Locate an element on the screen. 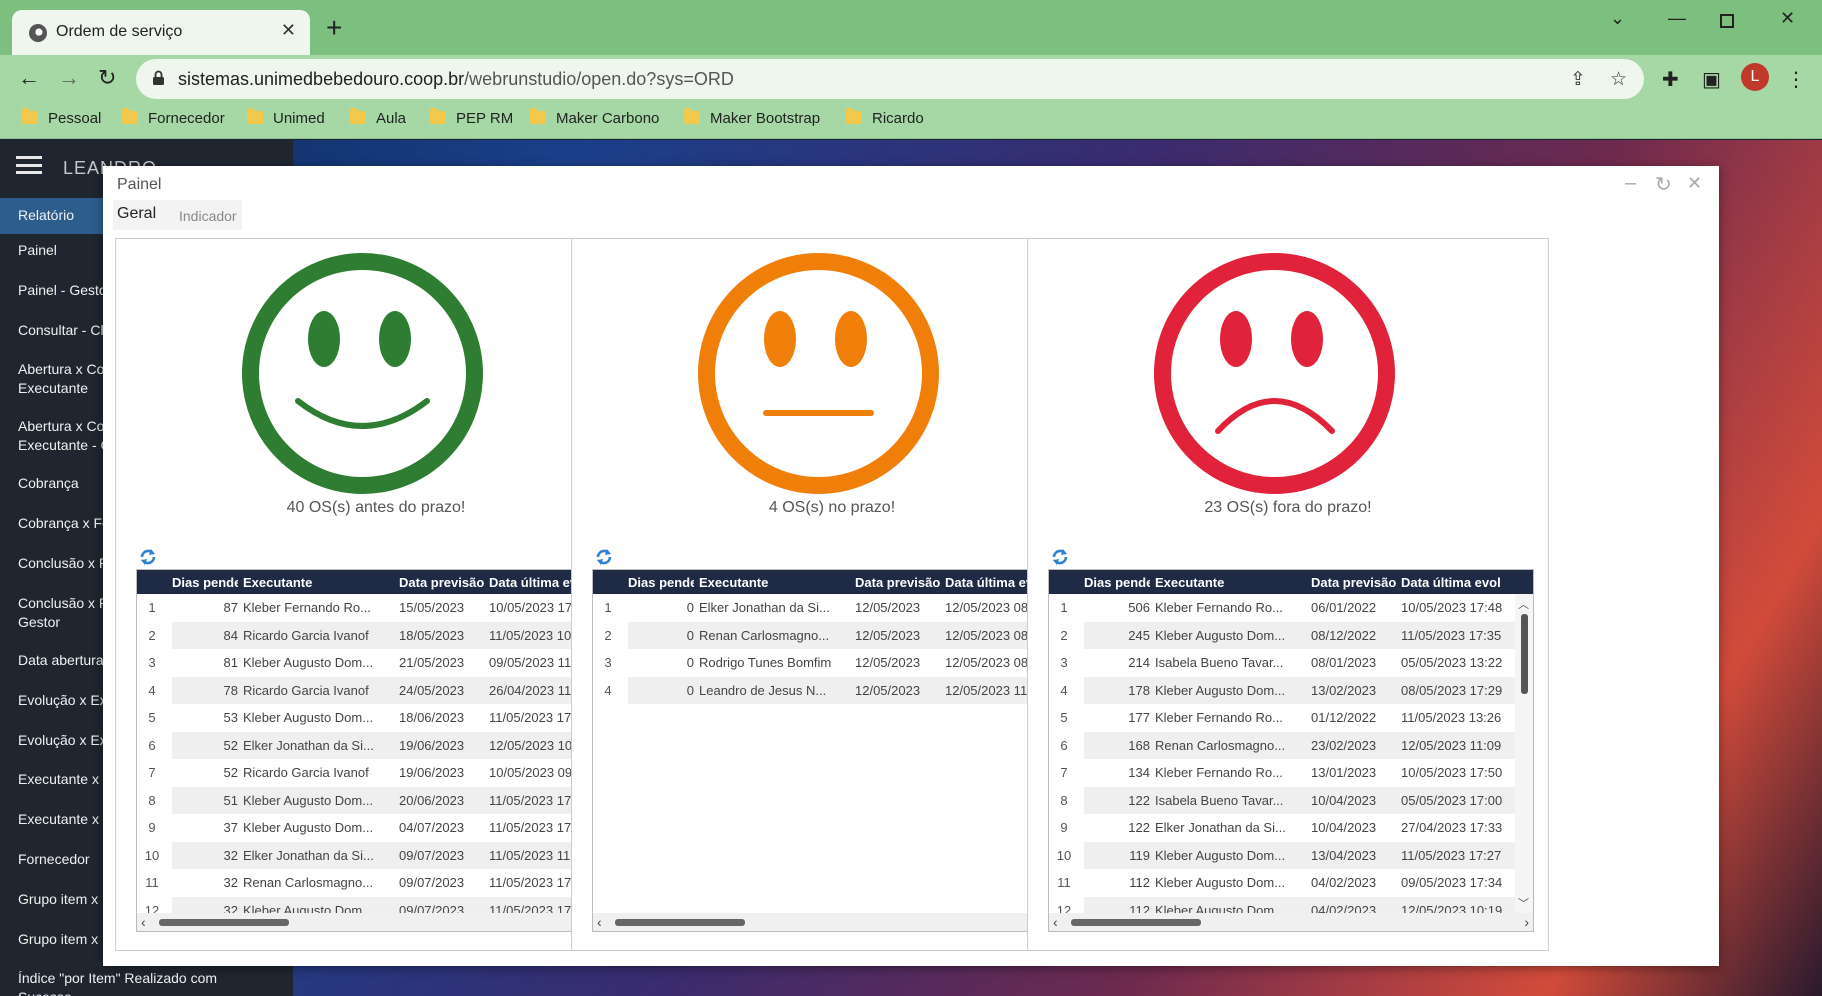 This screenshot has width=1822, height=996. new-tab-icon: + is located at coordinates (334, 28).